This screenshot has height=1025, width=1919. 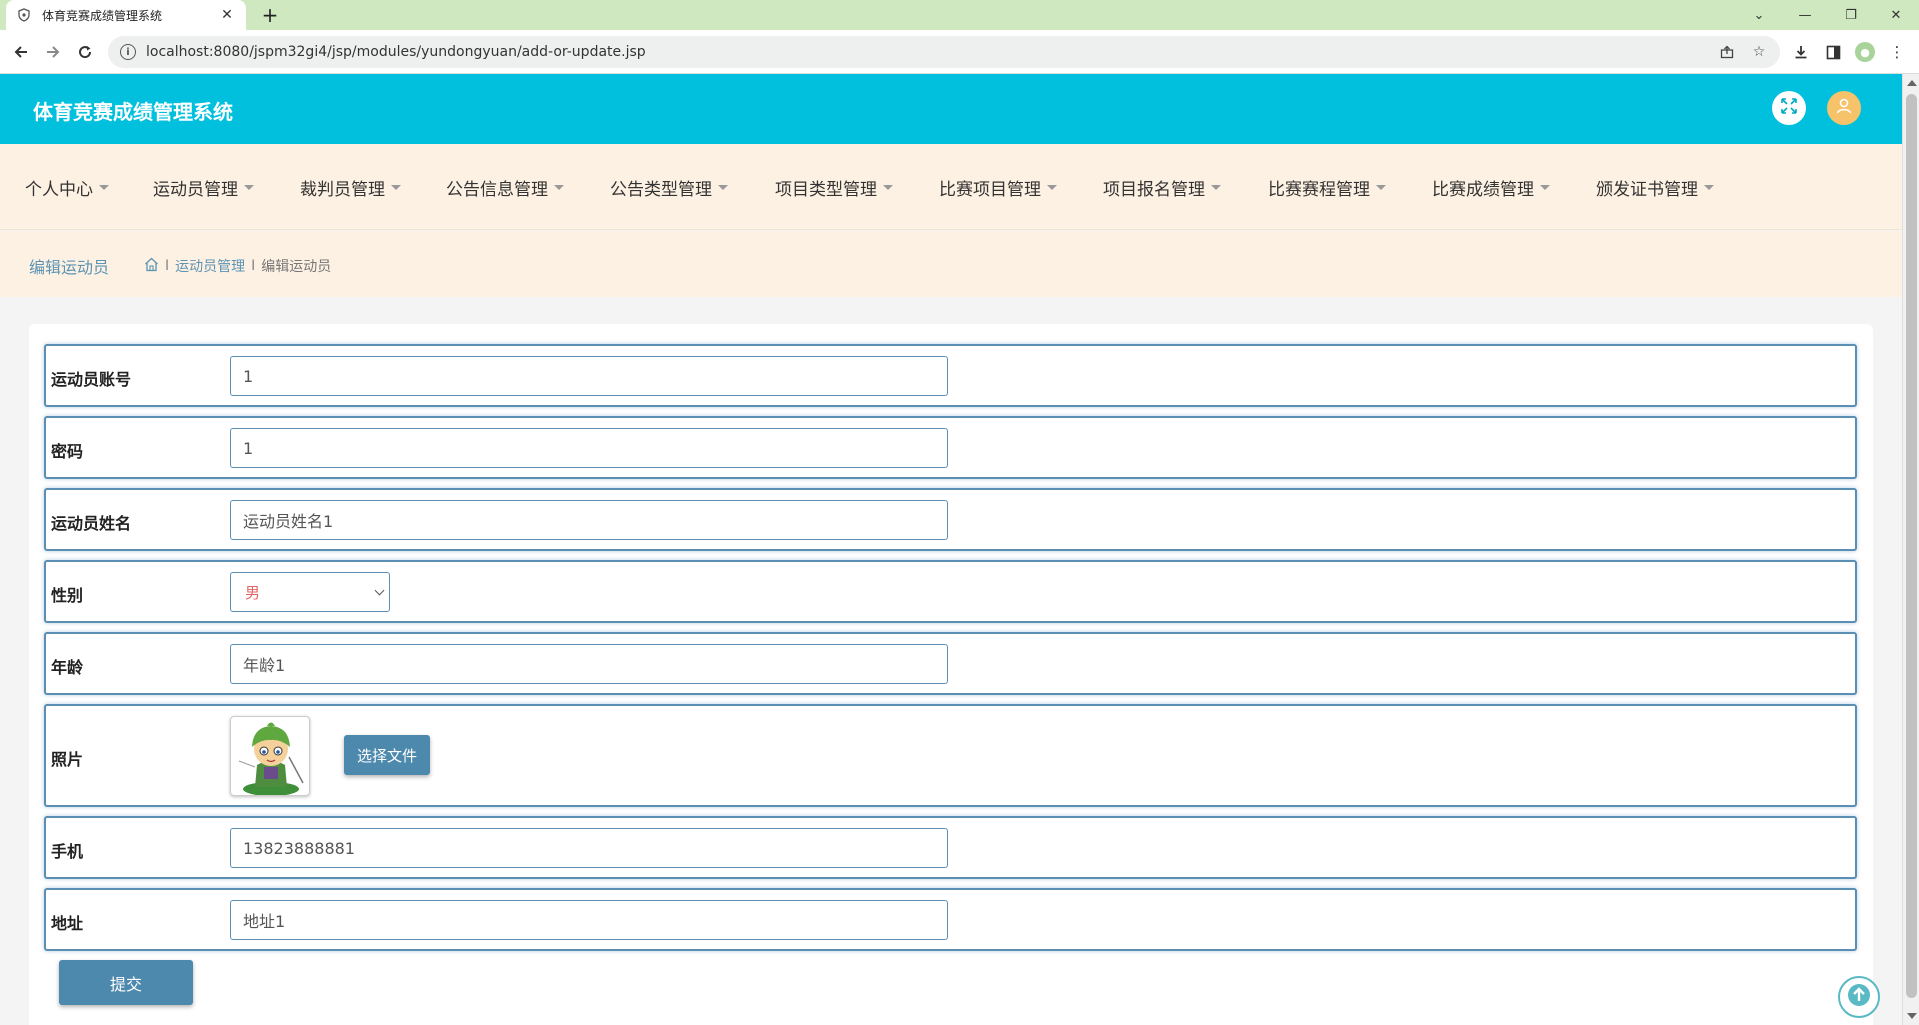 What do you see at coordinates (589, 848) in the screenshot?
I see `phone-input` at bounding box center [589, 848].